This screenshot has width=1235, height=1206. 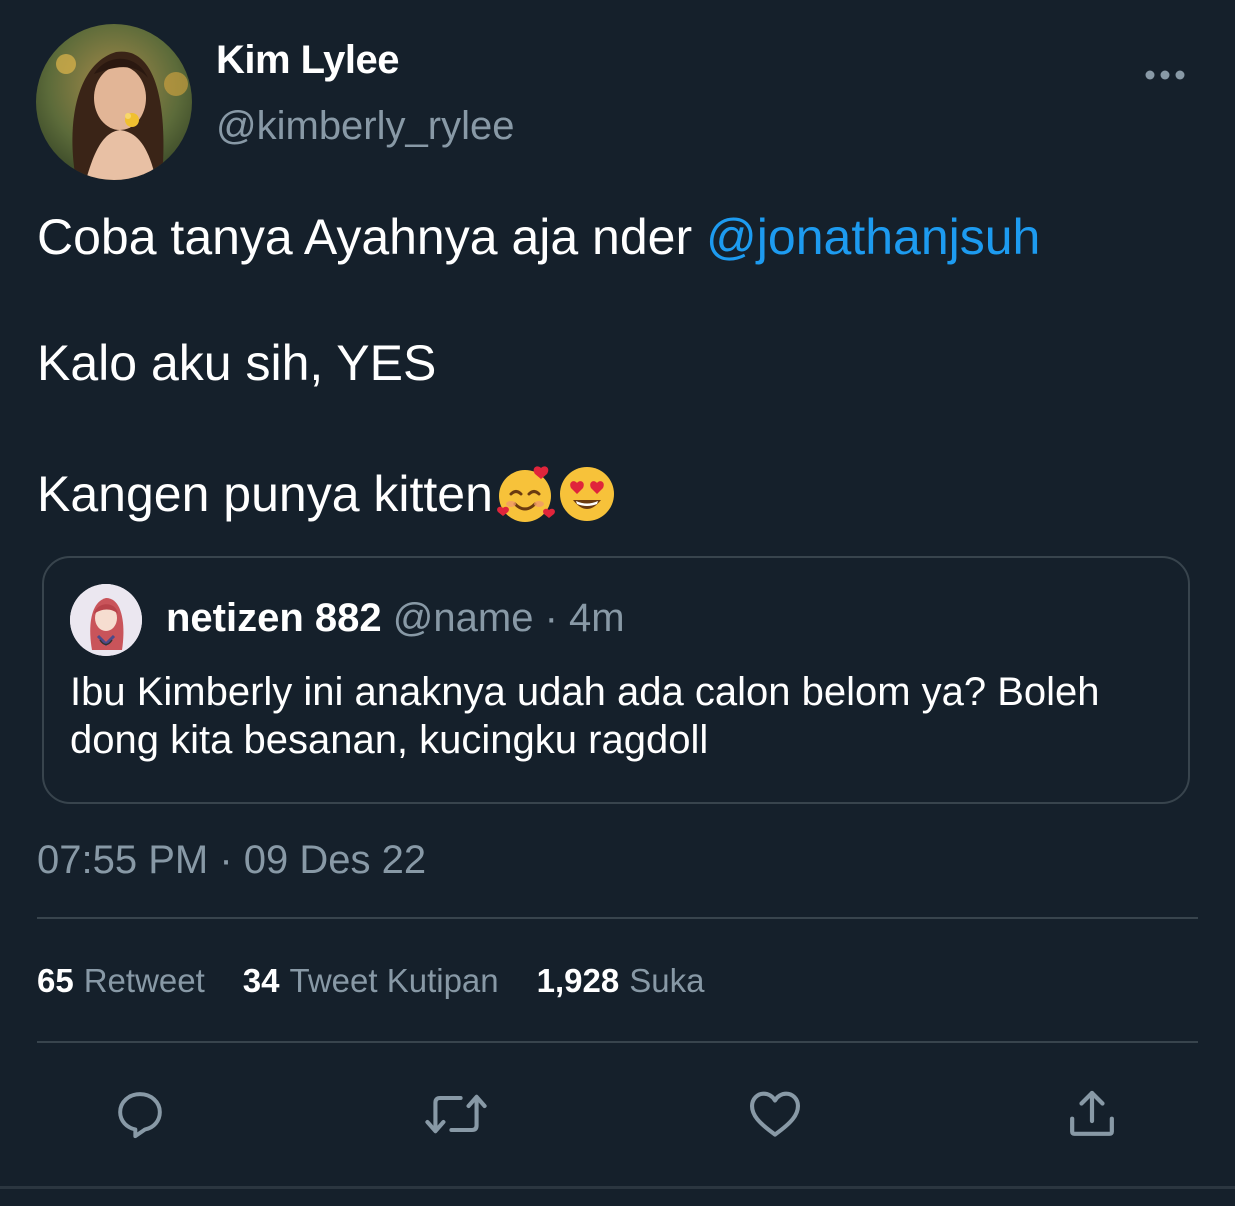 I want to click on quote-tweet-count: 34 Tweet Kutipan, so click(x=371, y=981).